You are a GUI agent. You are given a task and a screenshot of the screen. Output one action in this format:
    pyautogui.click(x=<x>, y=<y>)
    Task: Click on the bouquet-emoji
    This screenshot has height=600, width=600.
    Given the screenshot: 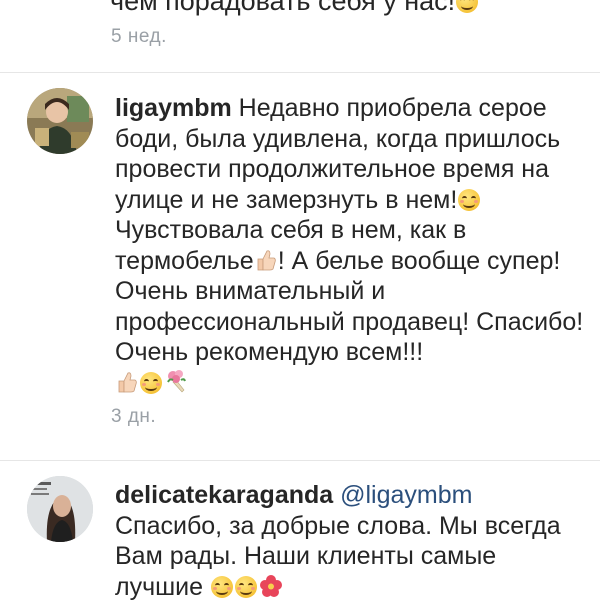 What is the action you would take?
    pyautogui.click(x=177, y=381)
    